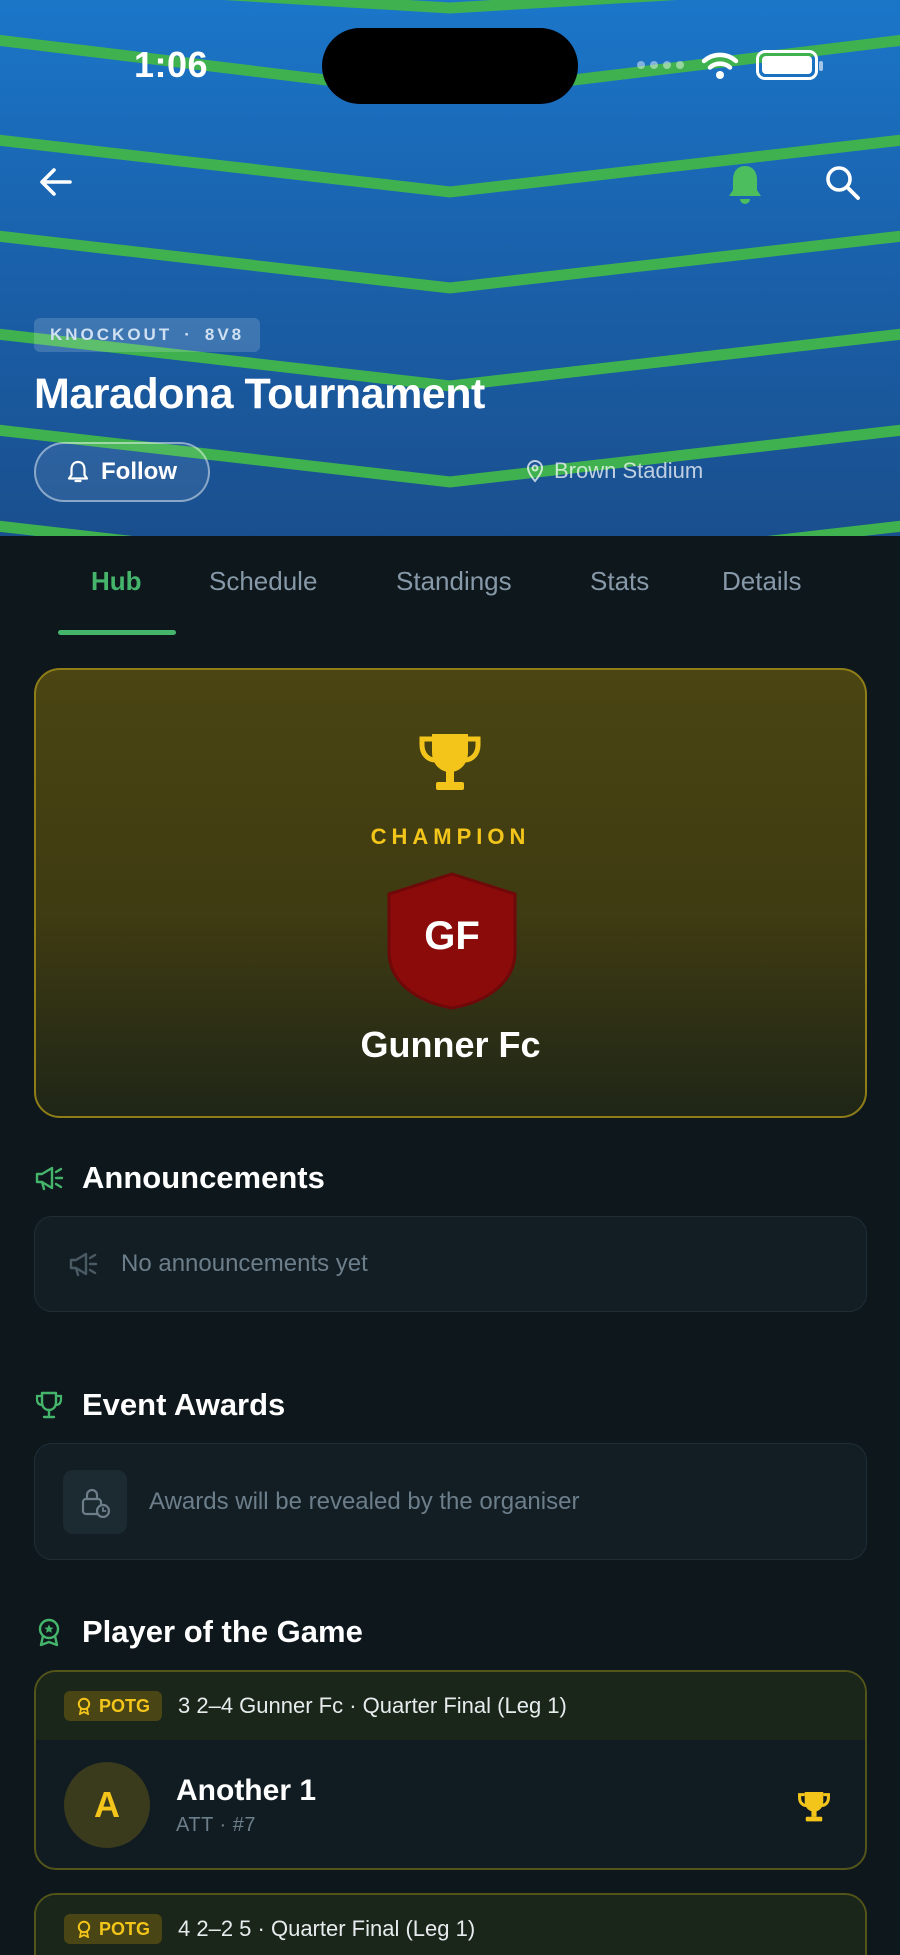 This screenshot has width=900, height=1955. What do you see at coordinates (78, 471) in the screenshot?
I see `bell-outline-icon` at bounding box center [78, 471].